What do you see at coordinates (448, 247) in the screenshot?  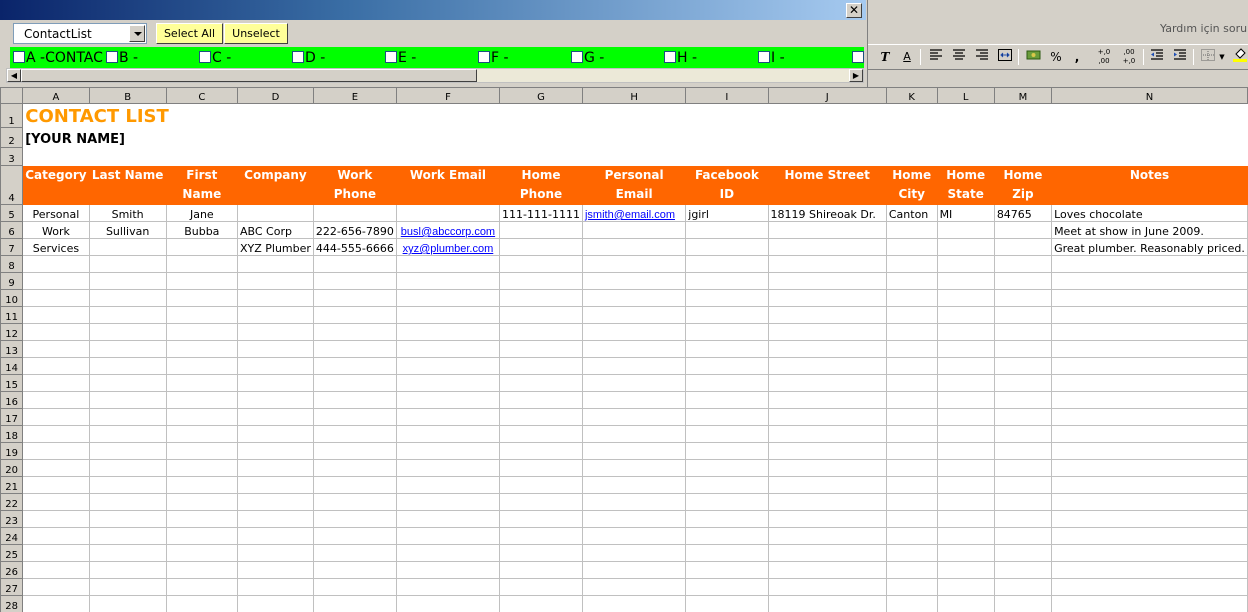 I see `table-cell: xyz@plumber.com` at bounding box center [448, 247].